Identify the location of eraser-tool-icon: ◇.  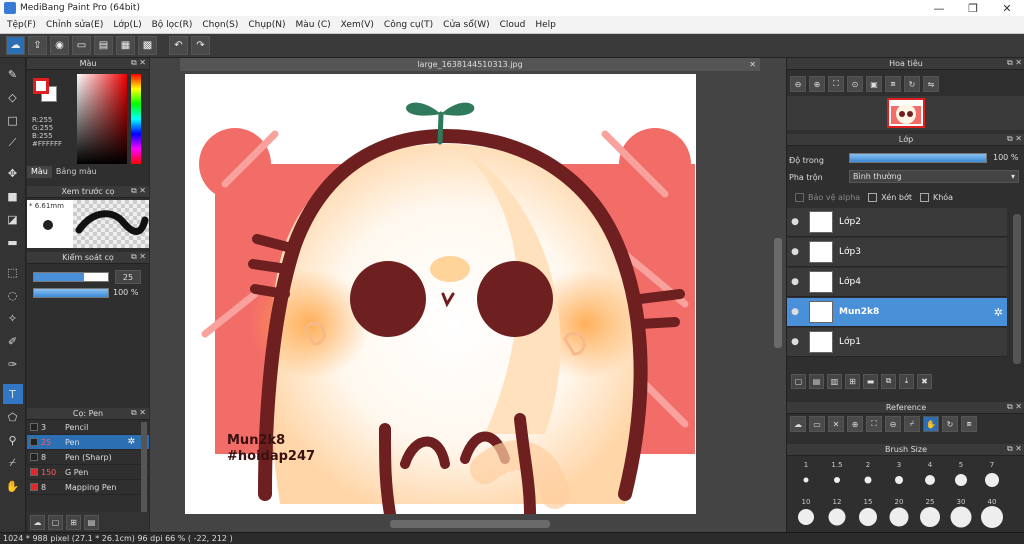
(13, 97).